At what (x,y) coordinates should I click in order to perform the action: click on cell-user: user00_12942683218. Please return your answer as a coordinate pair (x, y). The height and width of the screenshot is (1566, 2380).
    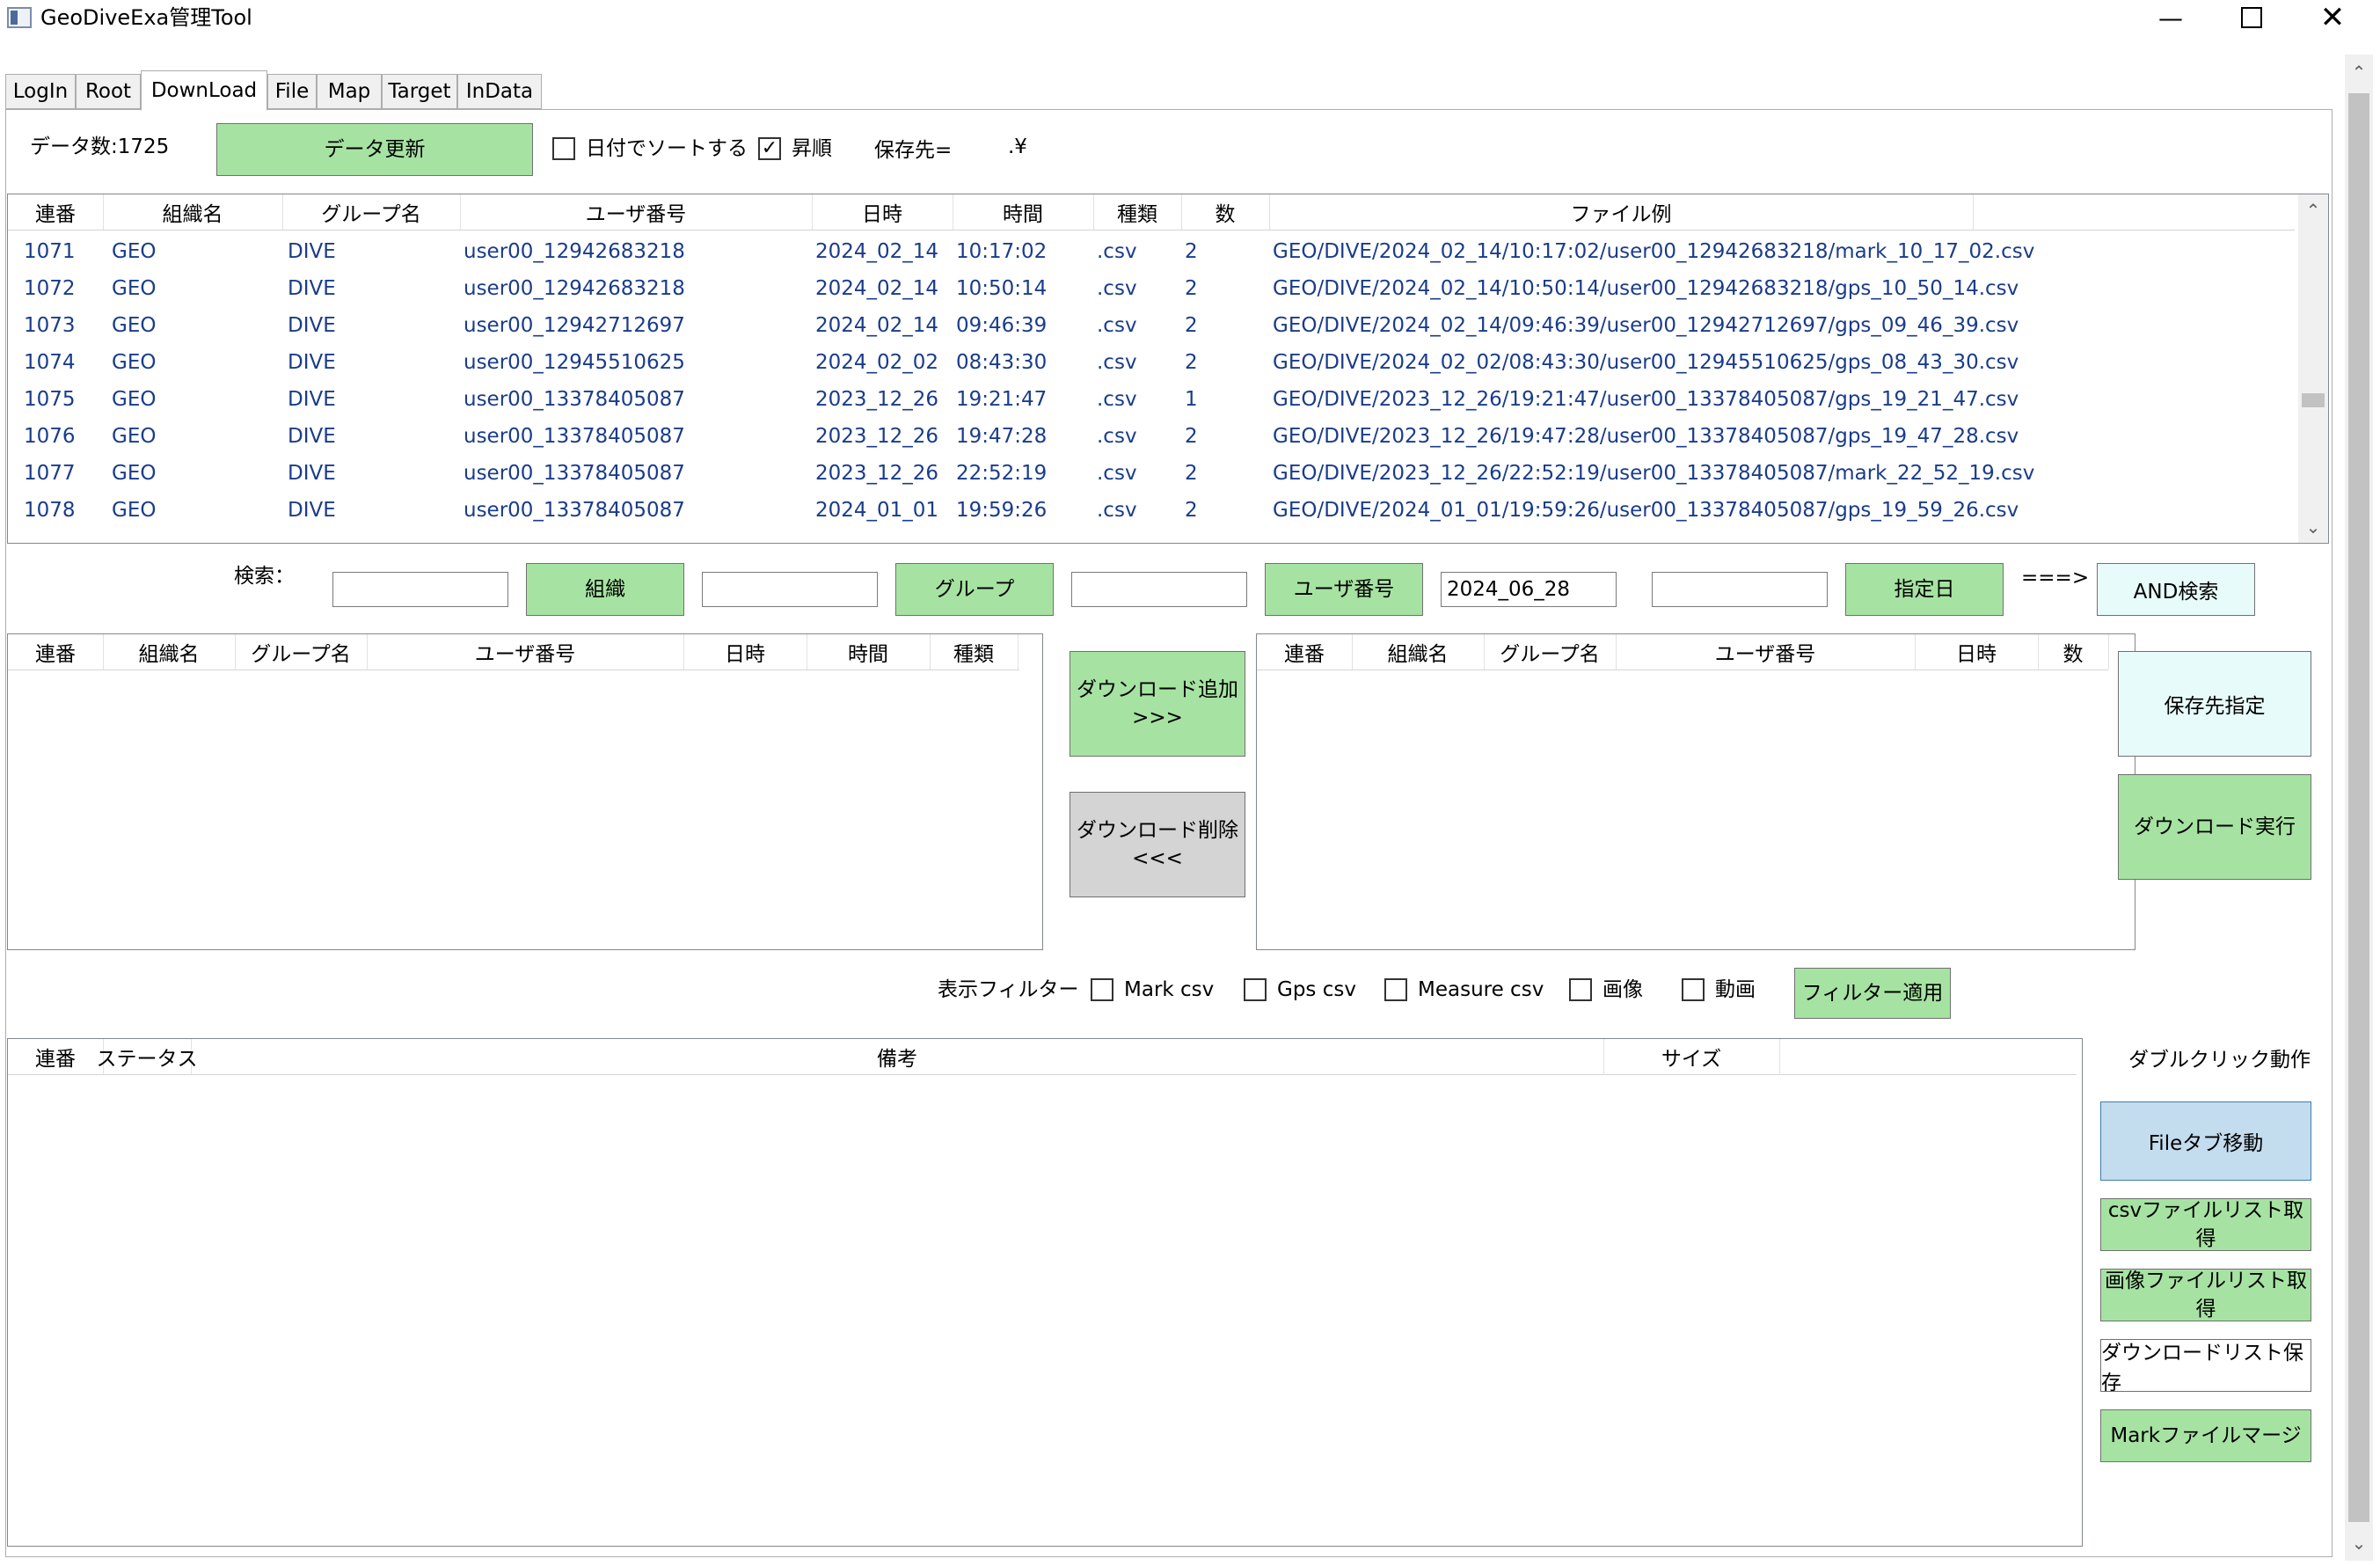
    Looking at the image, I should click on (574, 251).